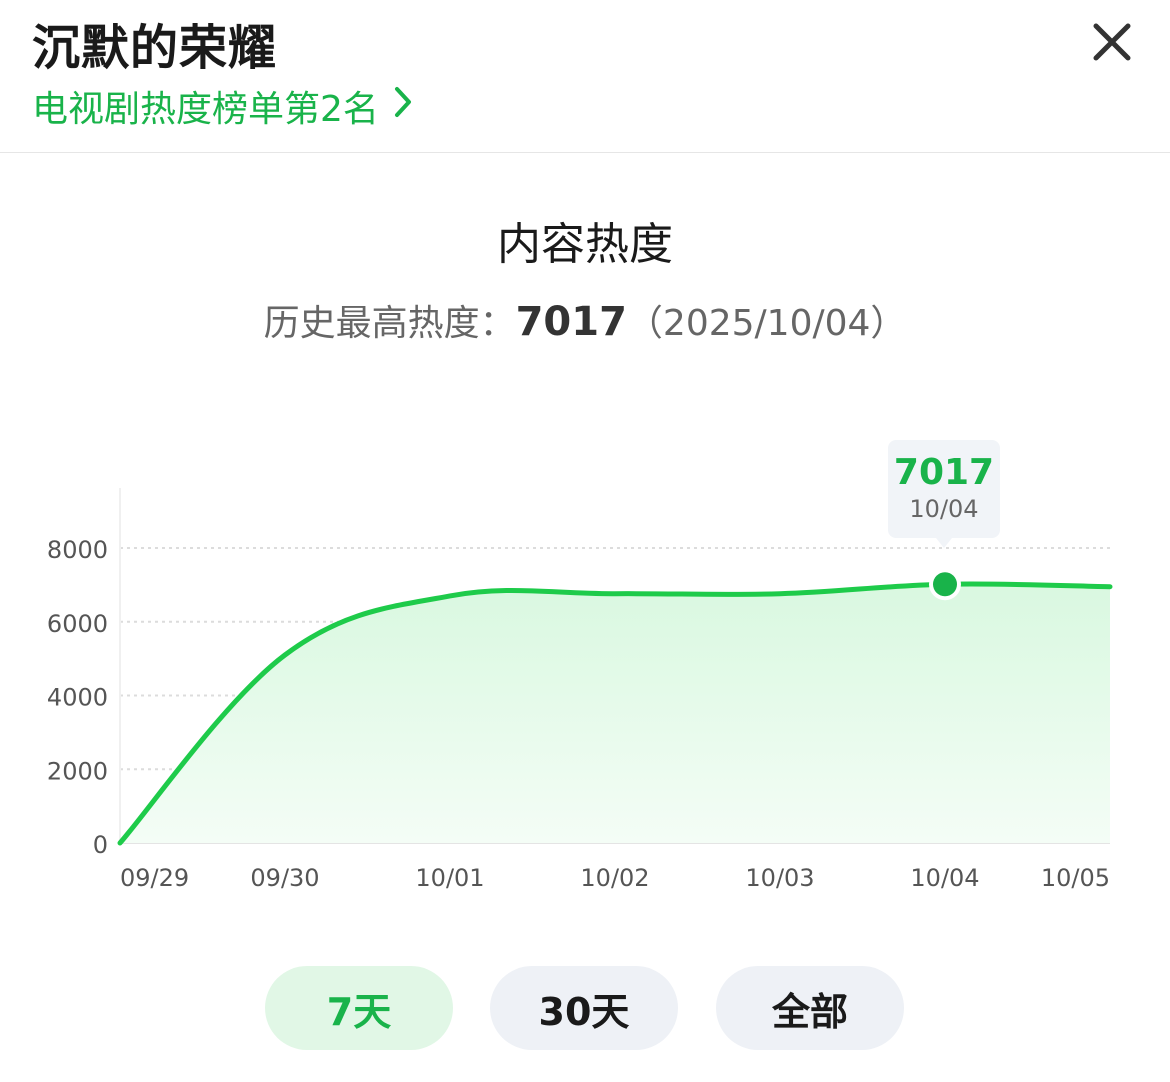  I want to click on page-title: 沉默的荣耀, so click(155, 48).